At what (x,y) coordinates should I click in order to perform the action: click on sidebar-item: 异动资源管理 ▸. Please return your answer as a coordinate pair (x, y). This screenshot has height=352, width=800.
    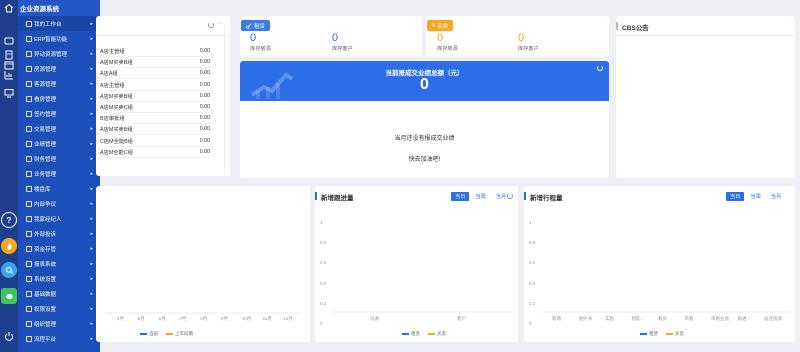
    Looking at the image, I should click on (59, 53).